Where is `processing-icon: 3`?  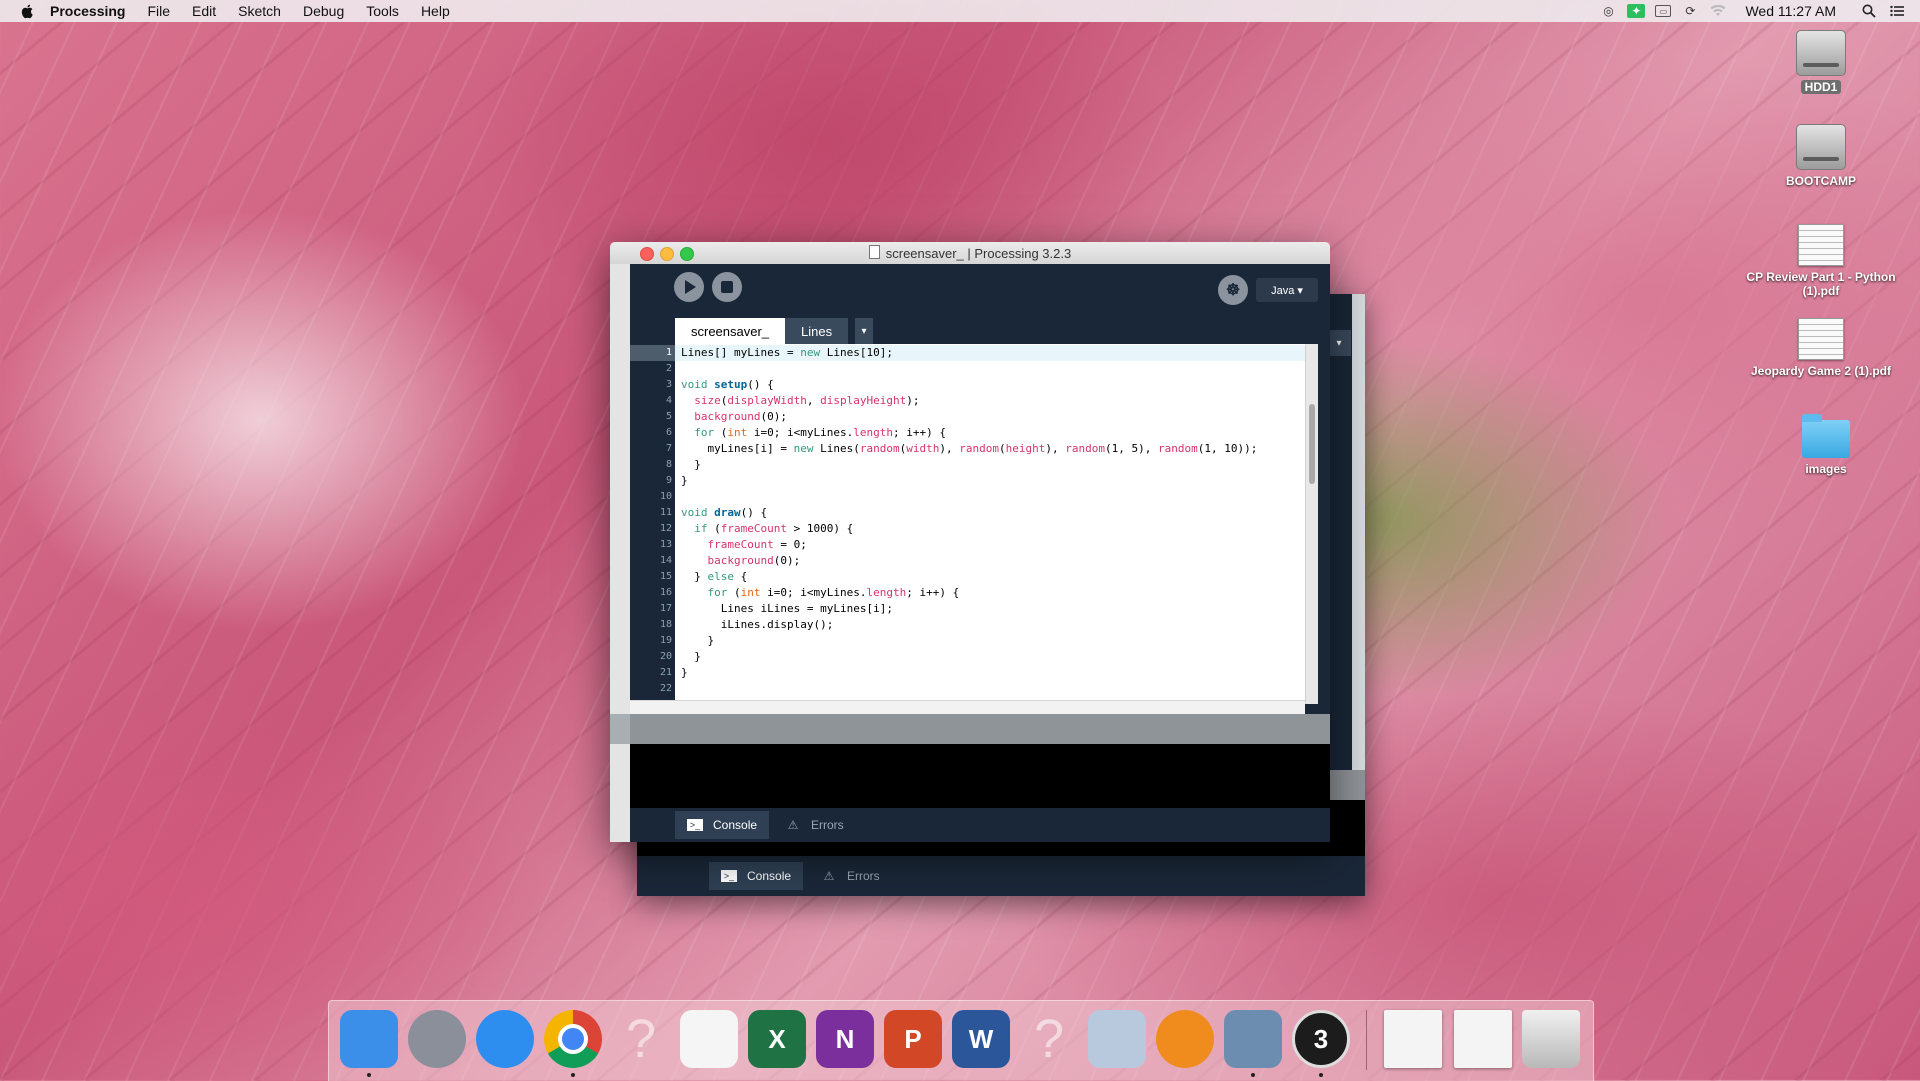
processing-icon: 3 is located at coordinates (1321, 1039).